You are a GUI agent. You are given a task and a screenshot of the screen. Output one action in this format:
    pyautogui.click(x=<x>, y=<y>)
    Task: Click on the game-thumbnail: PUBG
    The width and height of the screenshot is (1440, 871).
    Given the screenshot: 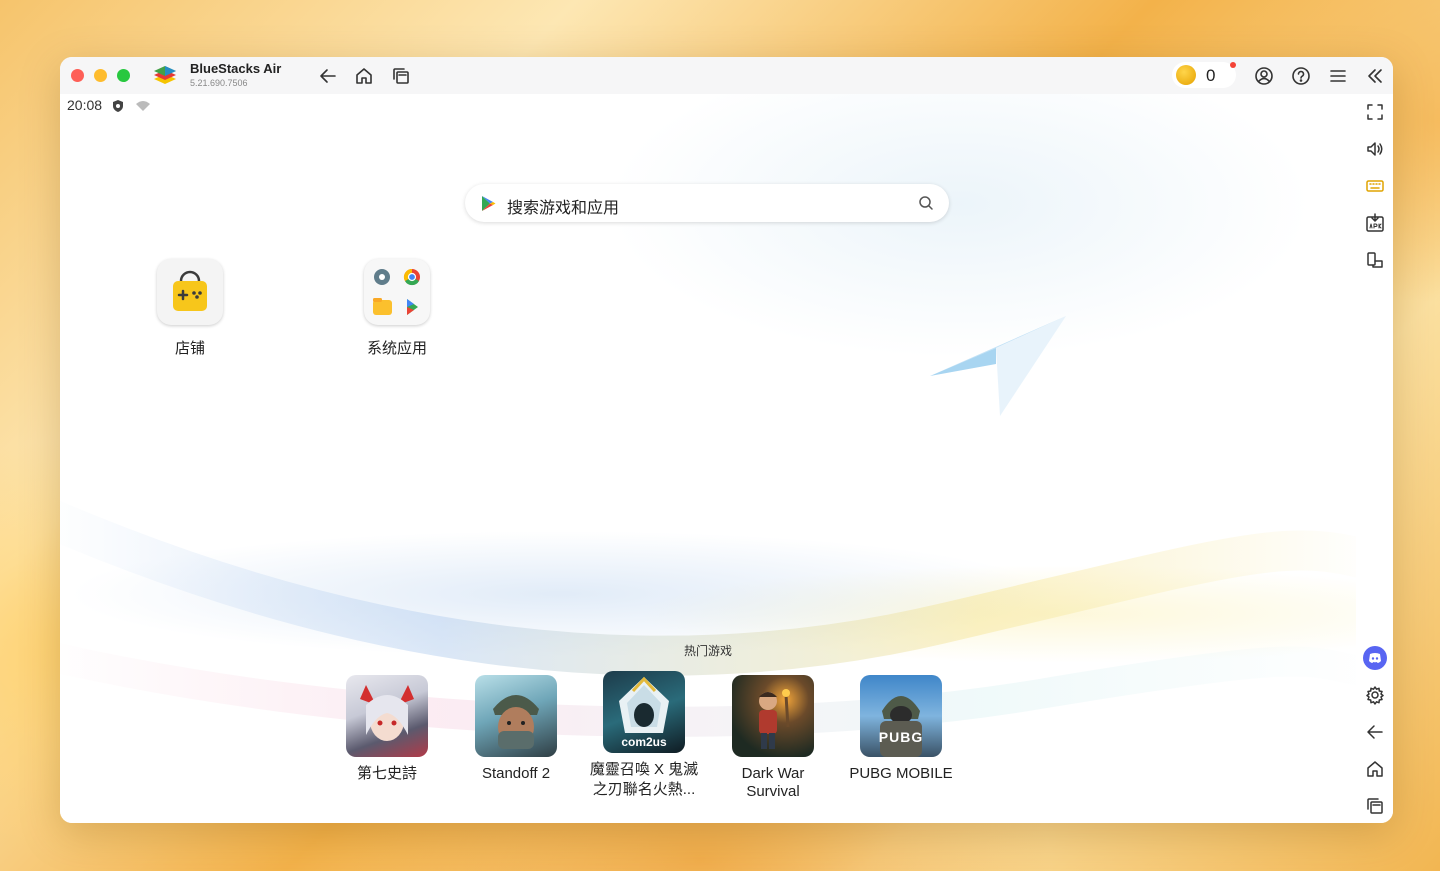 What is the action you would take?
    pyautogui.click(x=901, y=716)
    